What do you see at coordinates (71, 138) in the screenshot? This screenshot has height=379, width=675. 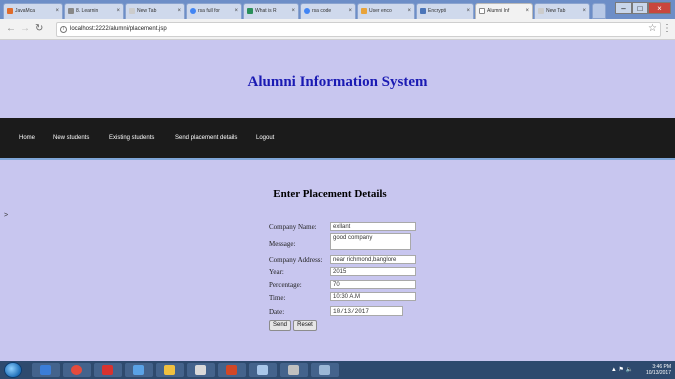 I see `nav-new-students: New students` at bounding box center [71, 138].